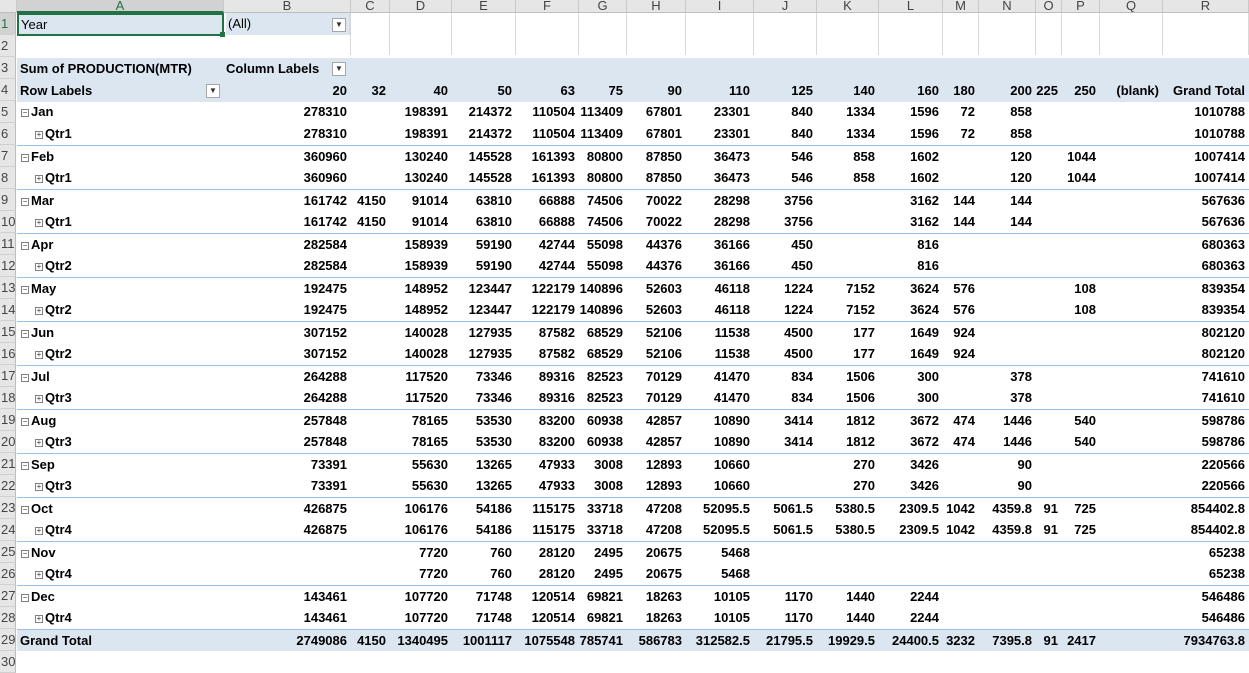  I want to click on row-label-cell: + Qtr4, so click(120, 530).